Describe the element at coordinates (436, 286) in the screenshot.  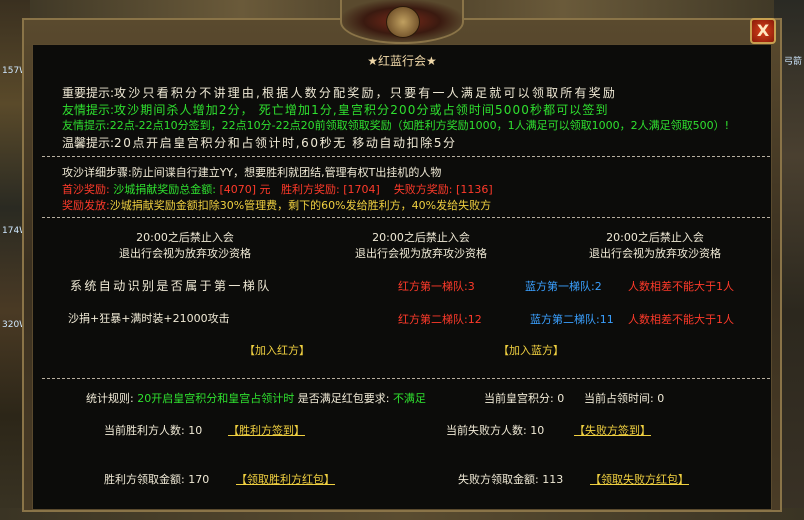
I see `red-tier1: 红方第一梯队:3` at that location.